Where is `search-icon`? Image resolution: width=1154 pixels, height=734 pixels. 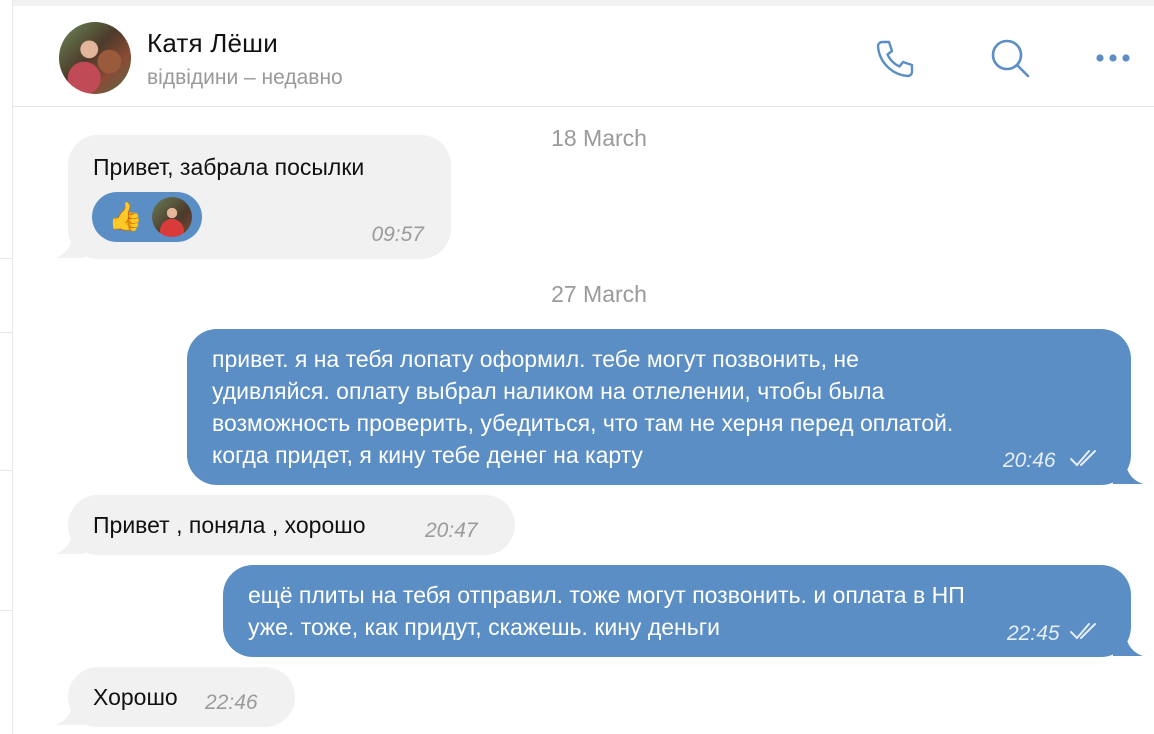 search-icon is located at coordinates (1010, 58).